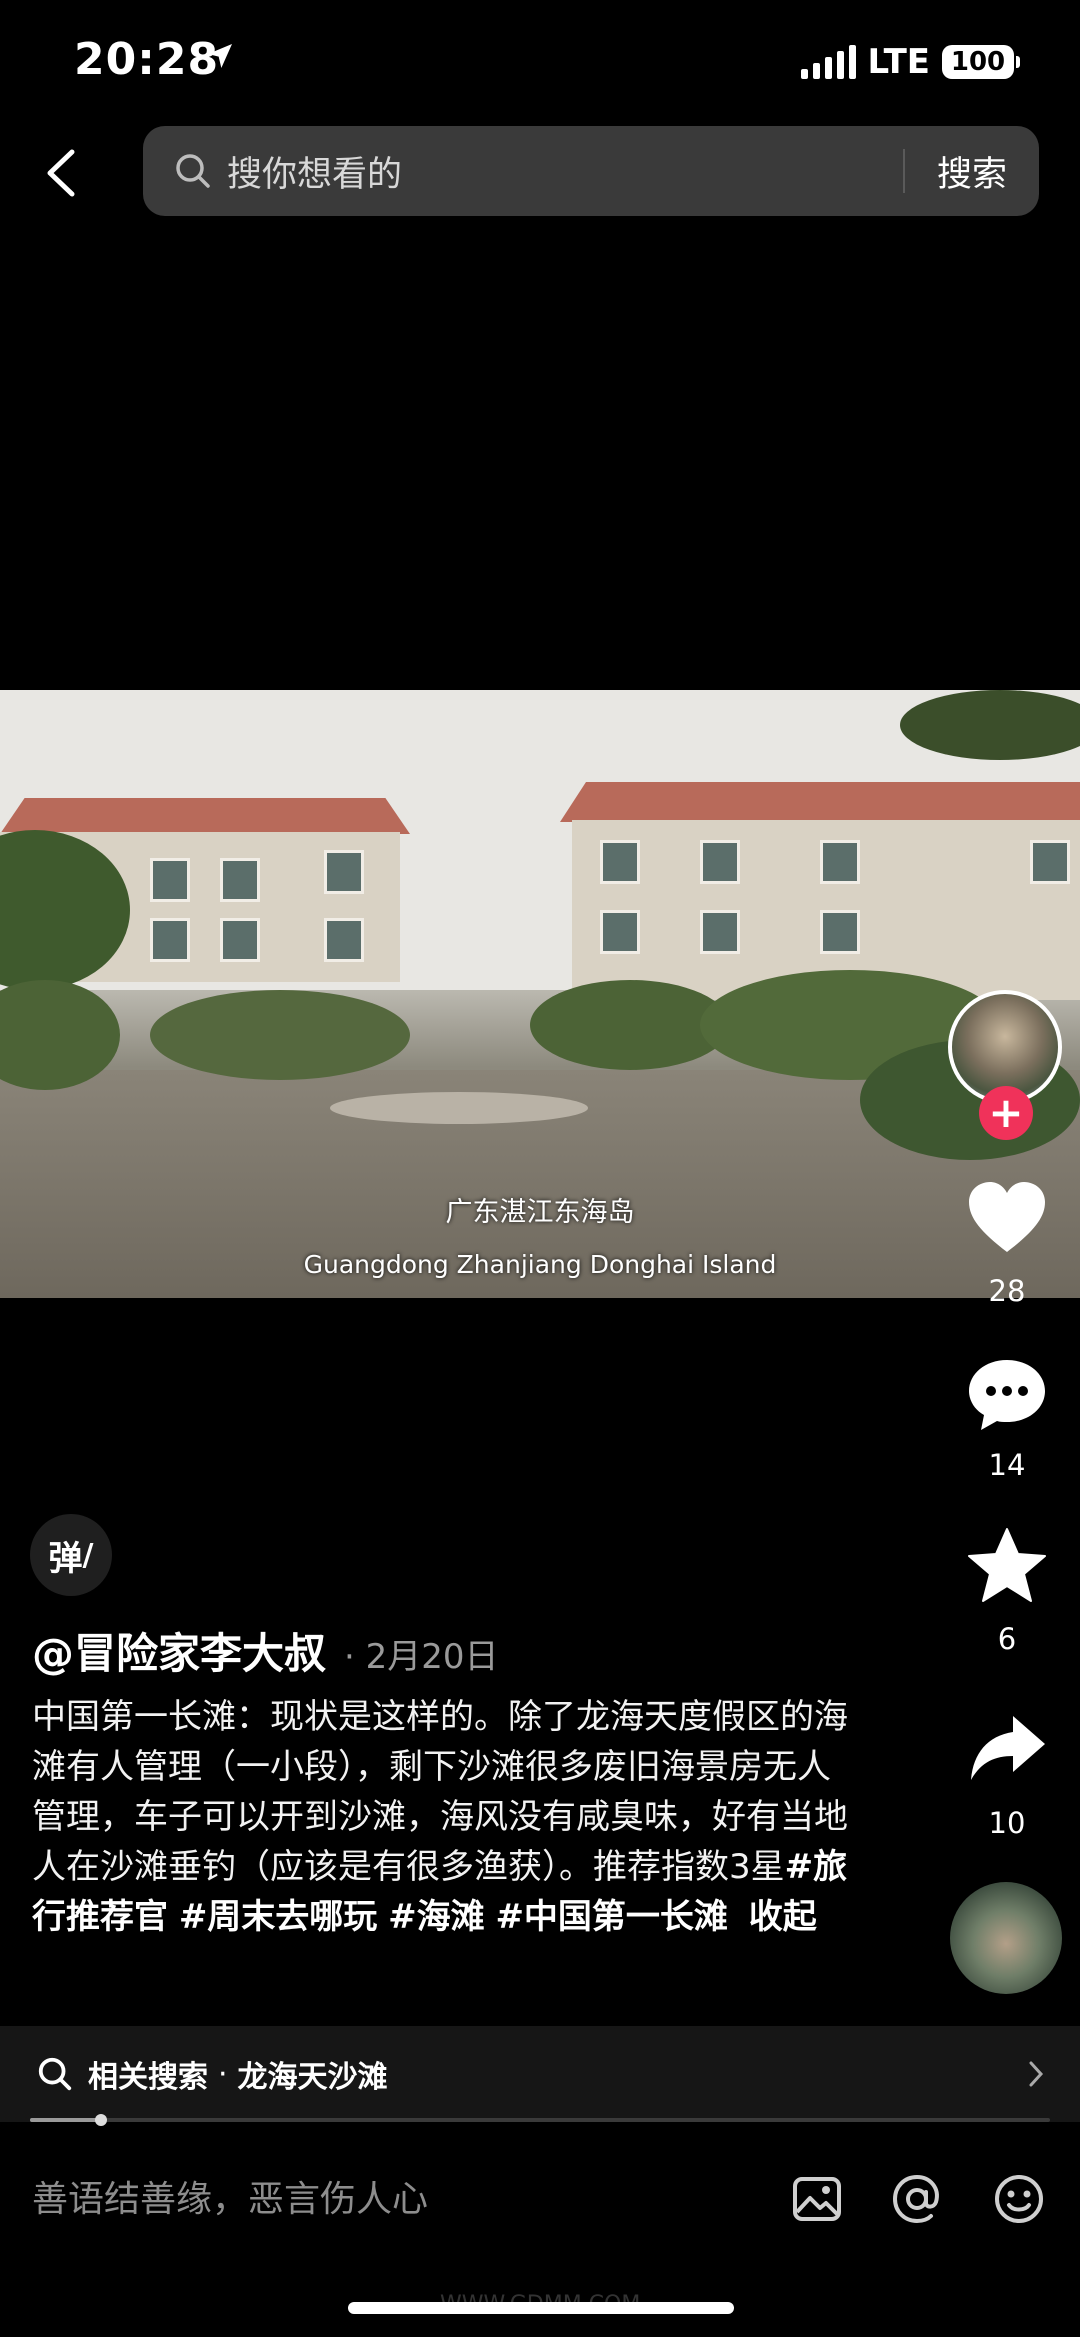 The height and width of the screenshot is (2337, 1080). I want to click on back-arrow-icon, so click(61, 173).